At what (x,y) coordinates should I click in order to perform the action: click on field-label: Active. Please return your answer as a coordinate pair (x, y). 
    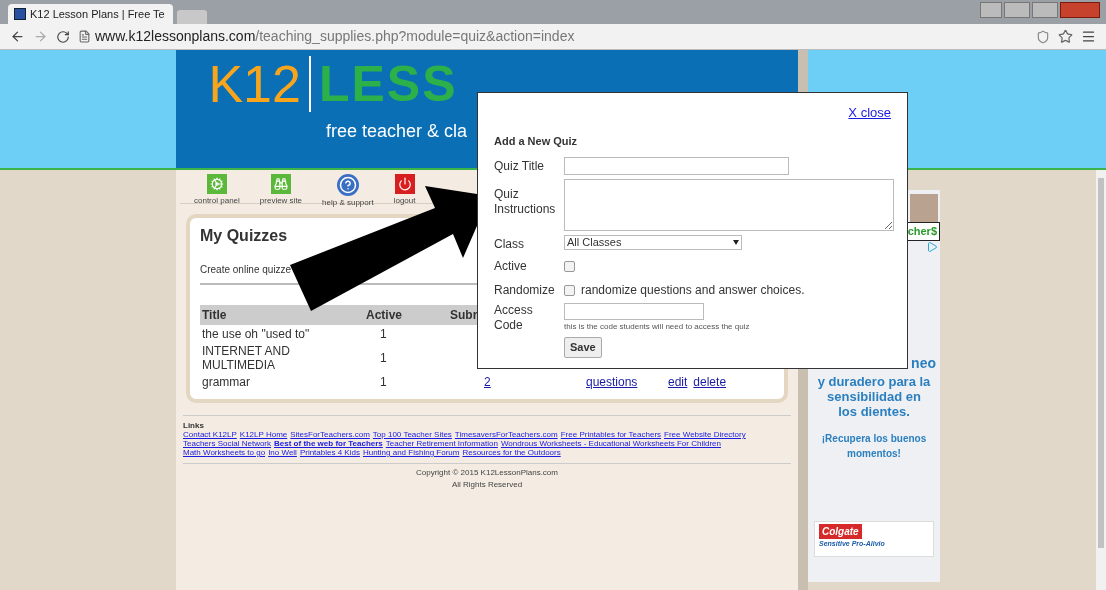
    Looking at the image, I should click on (511, 266).